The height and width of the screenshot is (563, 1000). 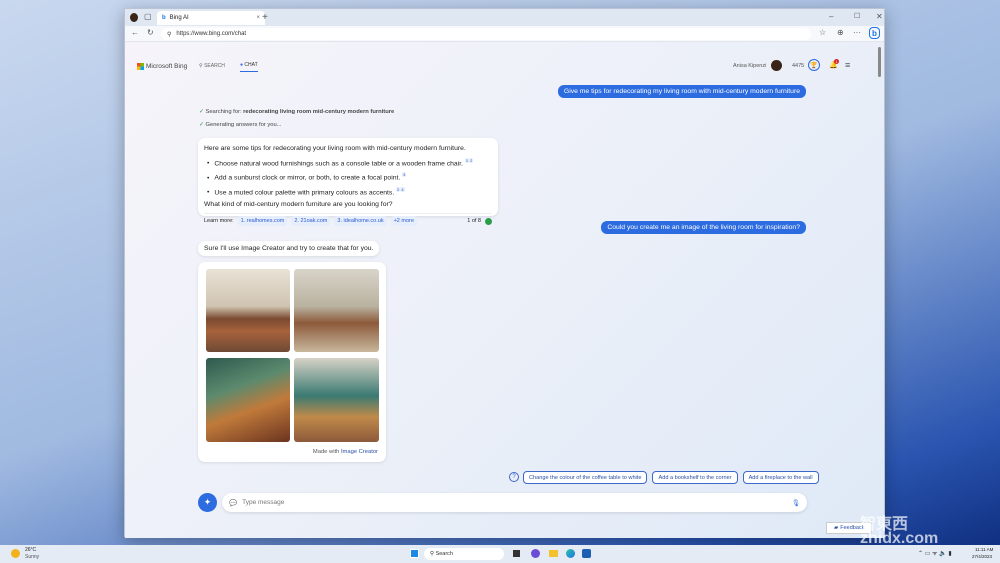 What do you see at coordinates (414, 553) in the screenshot?
I see `start-windows-icon` at bounding box center [414, 553].